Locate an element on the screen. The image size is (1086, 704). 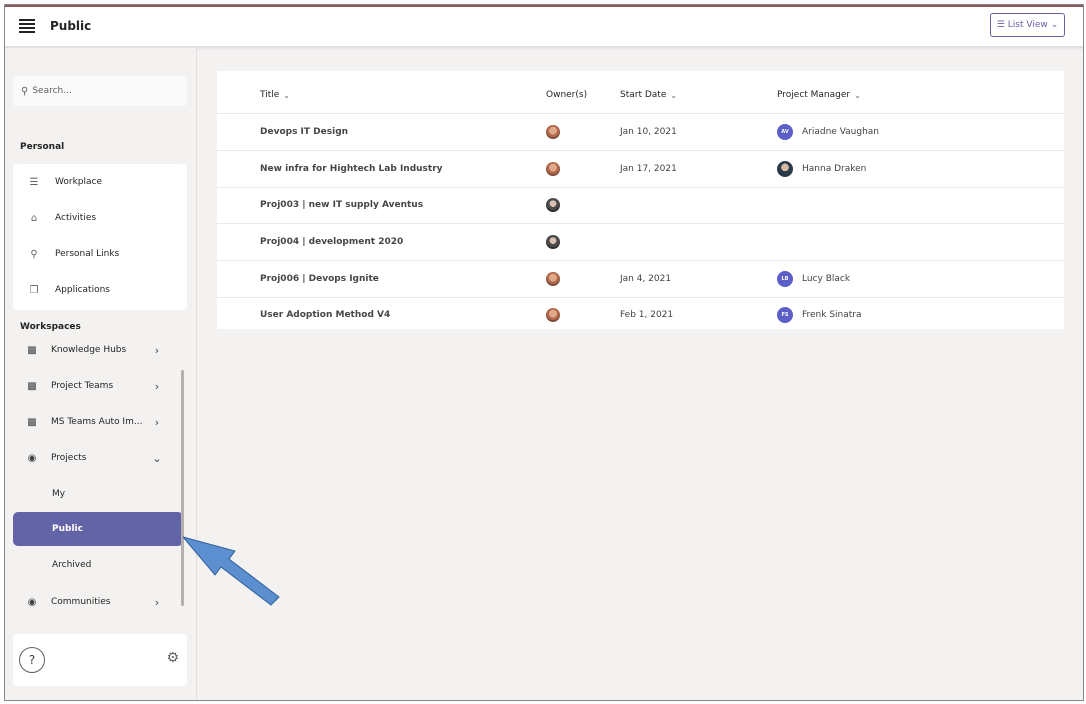
sidebar-item-ms-teams-auto-import: ▩ MS Teams Auto Im... › is located at coordinates (96, 422).